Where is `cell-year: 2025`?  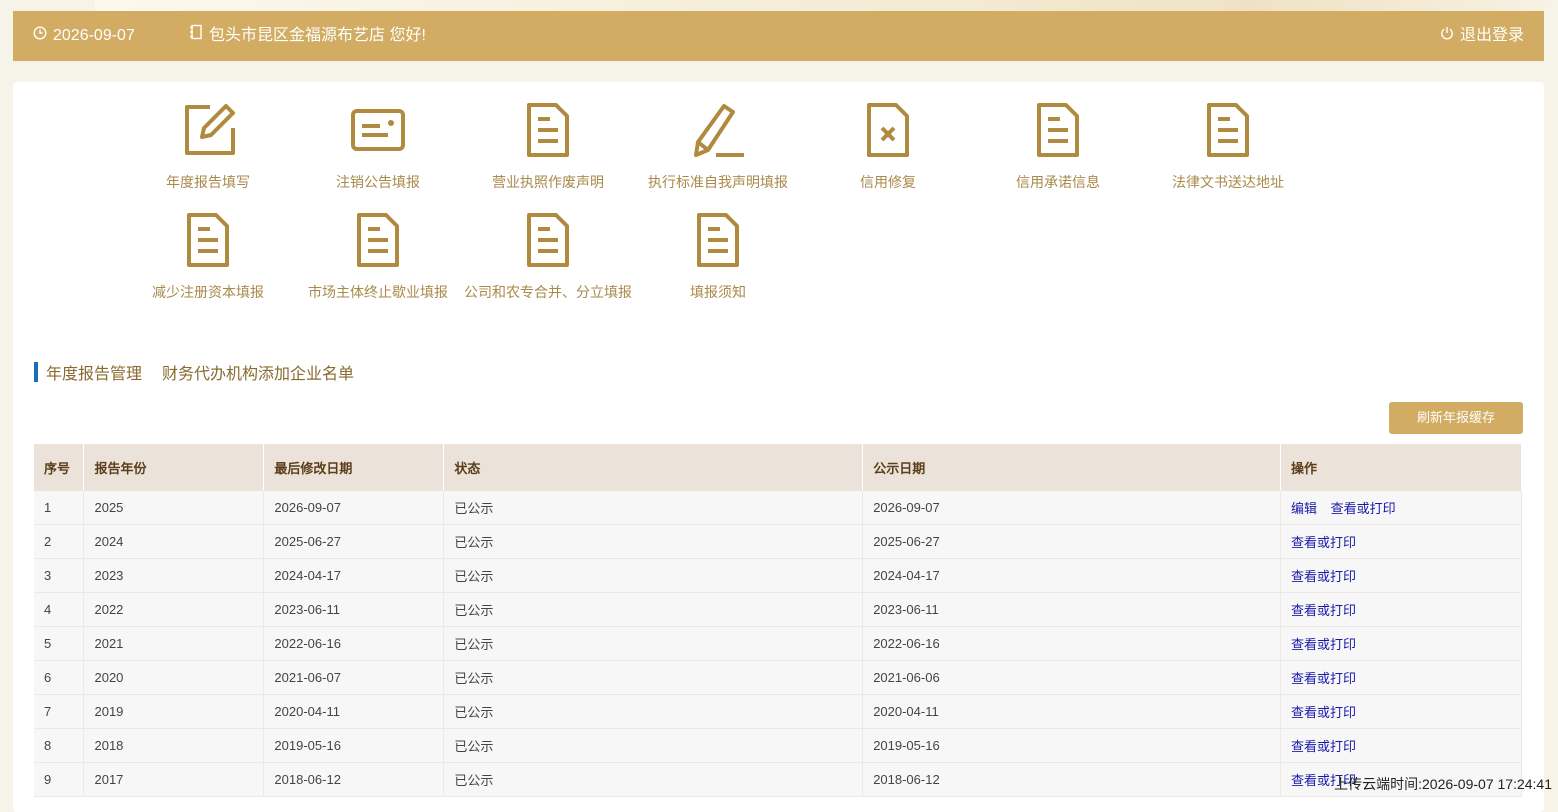
cell-year: 2025 is located at coordinates (174, 508).